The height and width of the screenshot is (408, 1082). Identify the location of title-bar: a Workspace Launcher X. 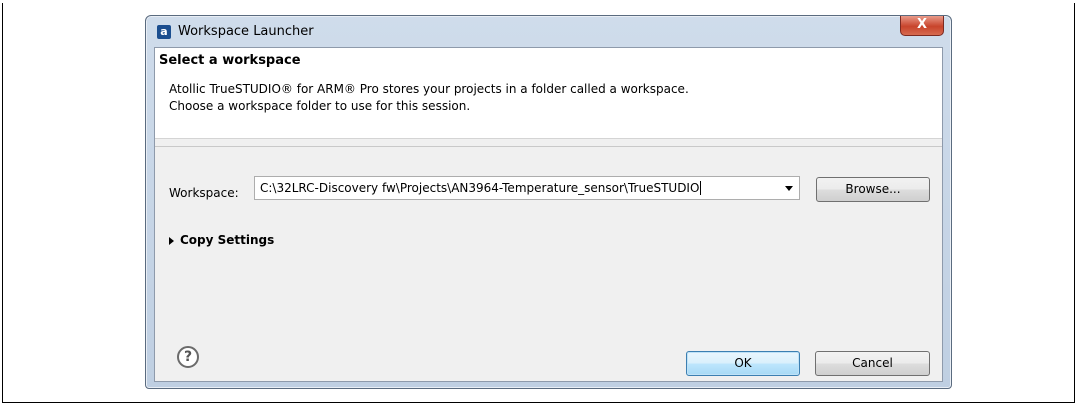
(548, 32).